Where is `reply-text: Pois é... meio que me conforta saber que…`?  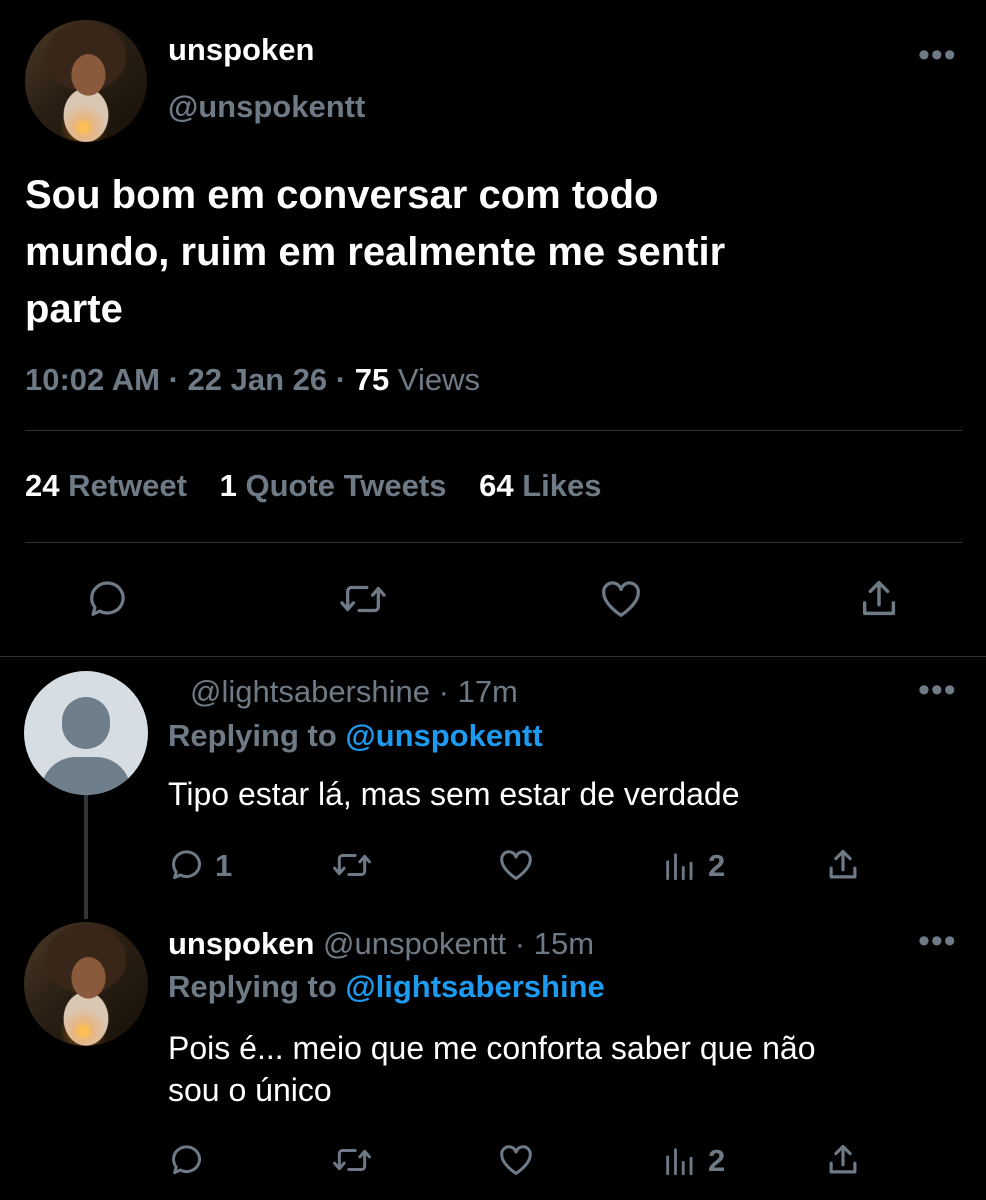
reply-text: Pois é... meio que me conforta saber que… is located at coordinates (568, 1069).